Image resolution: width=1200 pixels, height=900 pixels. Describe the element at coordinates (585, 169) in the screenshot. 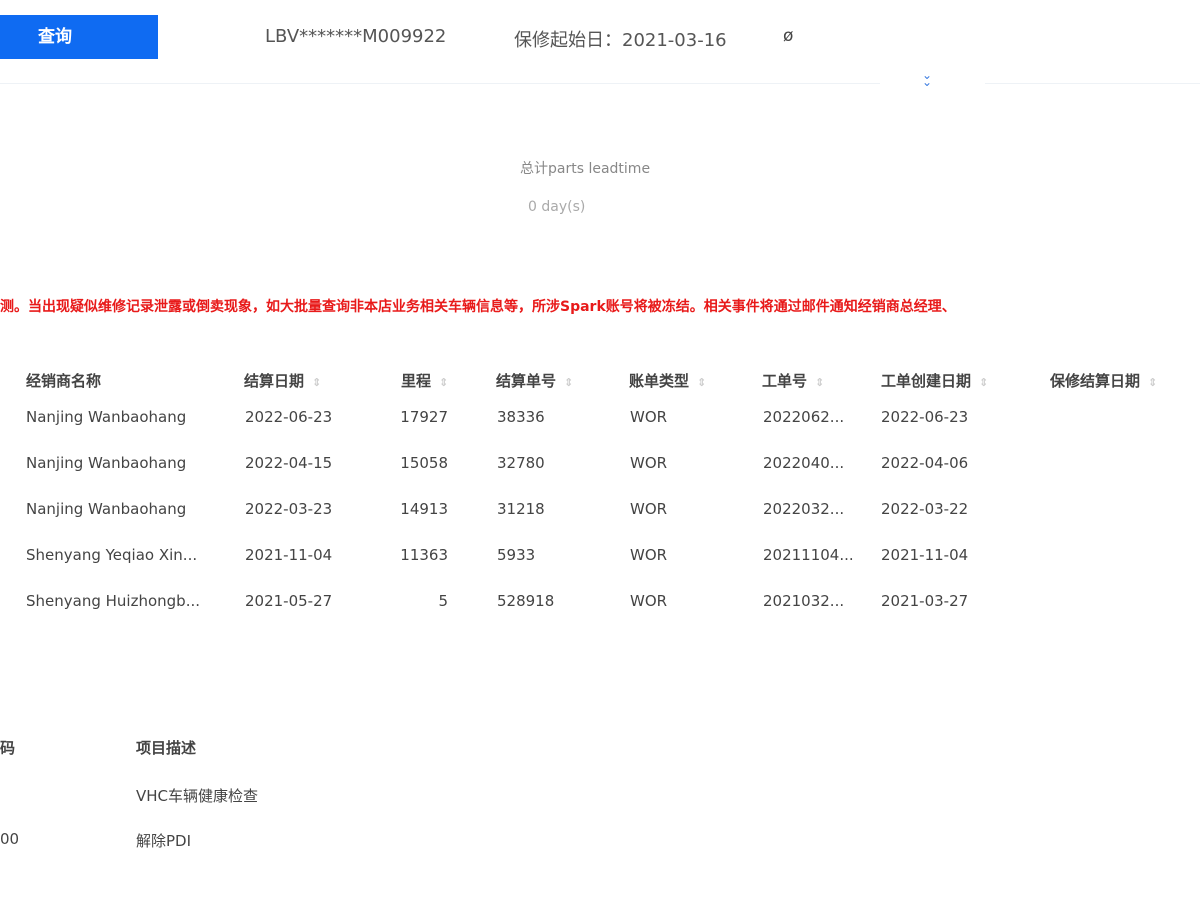

I see `summary-label: 总计parts leadtime` at that location.